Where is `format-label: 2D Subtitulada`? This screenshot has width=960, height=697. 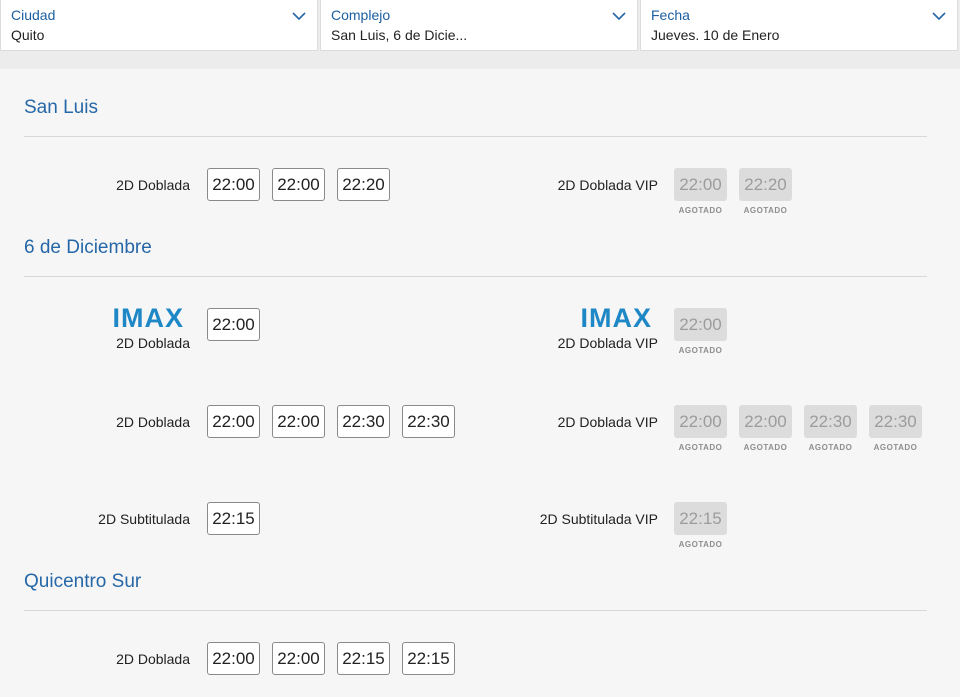 format-label: 2D Subtitulada is located at coordinates (144, 519).